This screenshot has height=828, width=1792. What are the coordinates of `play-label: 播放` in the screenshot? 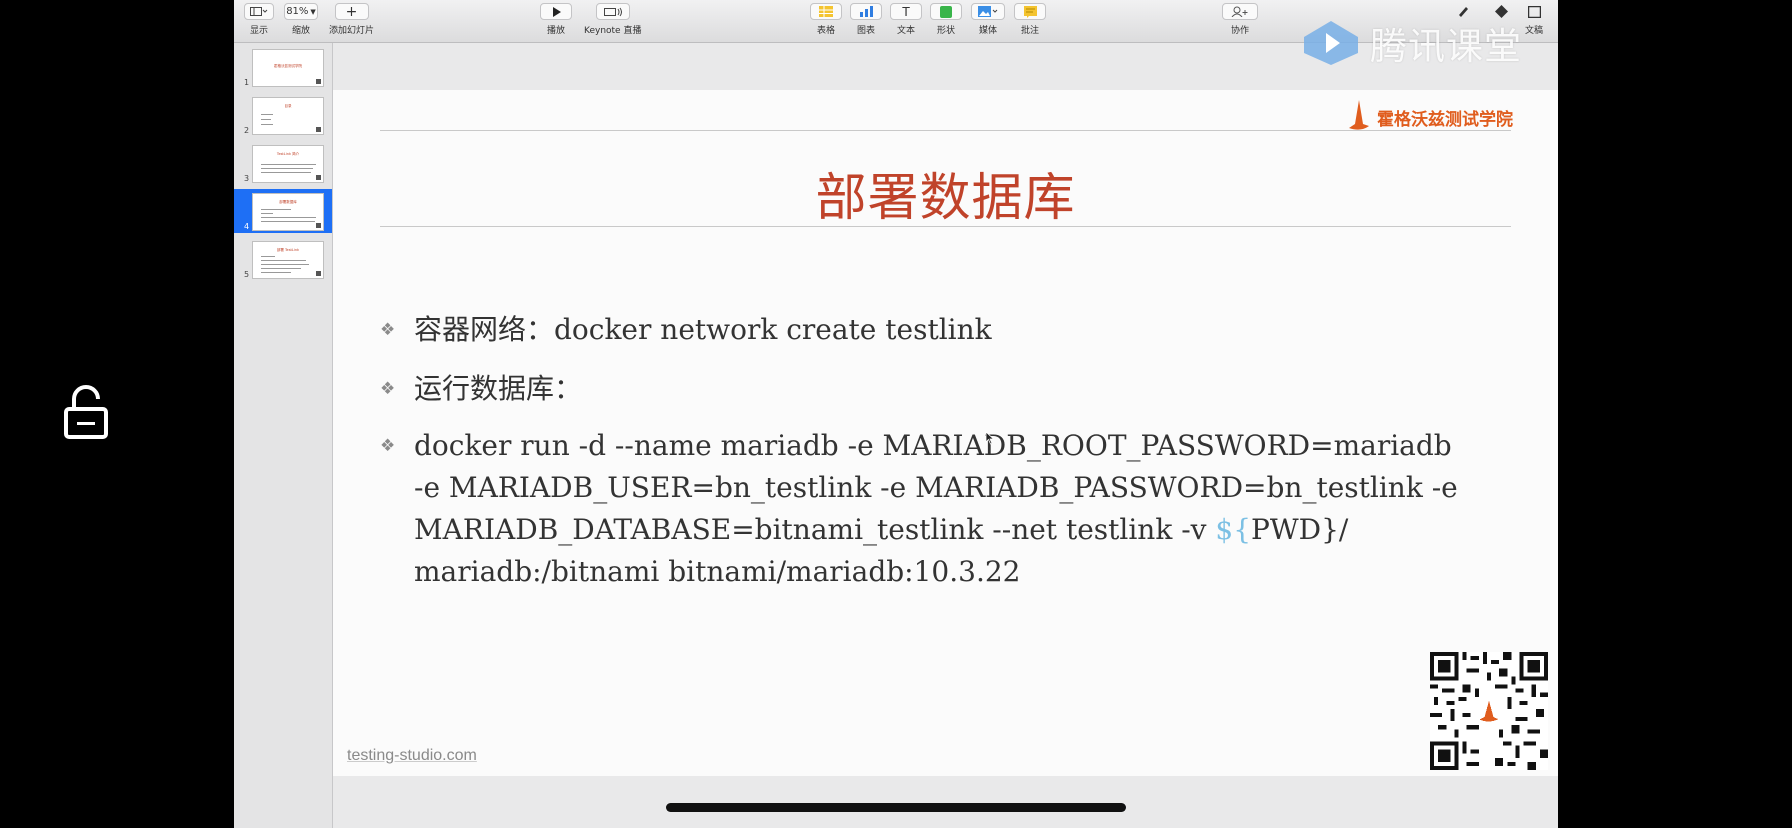 It's located at (555, 31).